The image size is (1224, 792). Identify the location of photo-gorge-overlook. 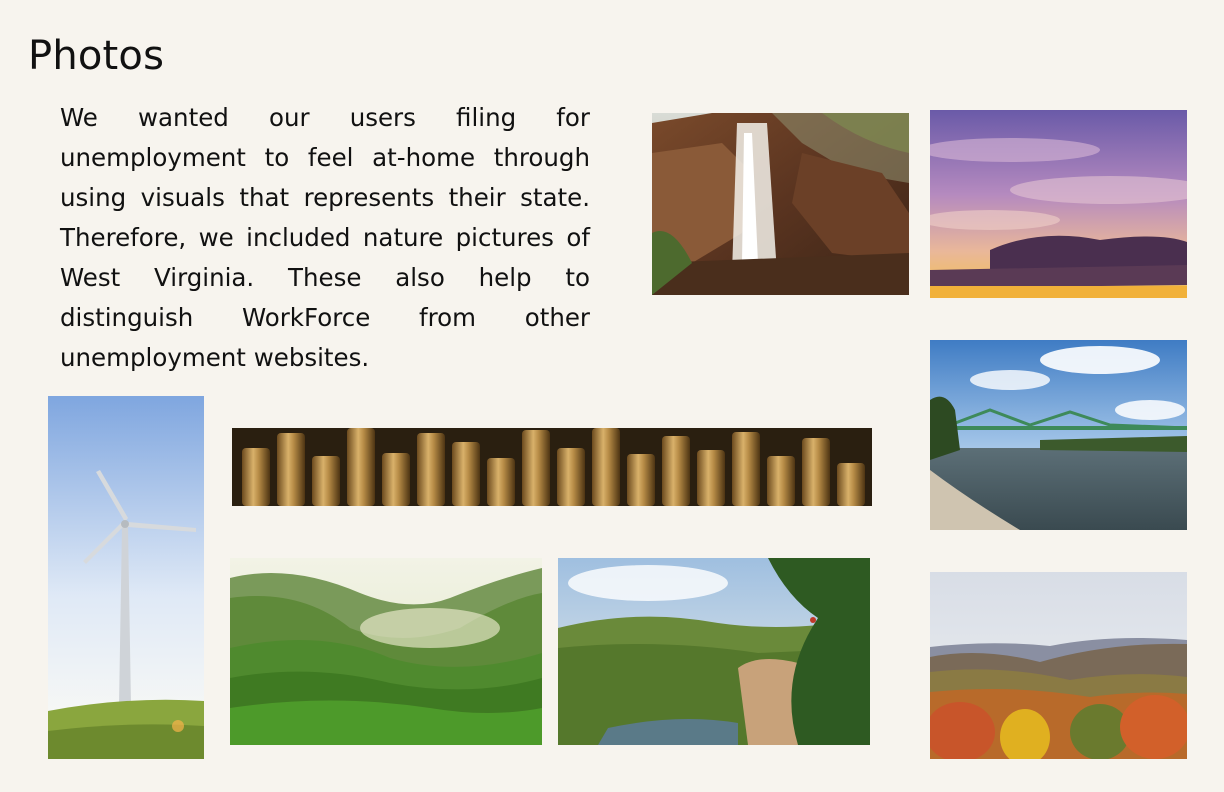
(714, 651).